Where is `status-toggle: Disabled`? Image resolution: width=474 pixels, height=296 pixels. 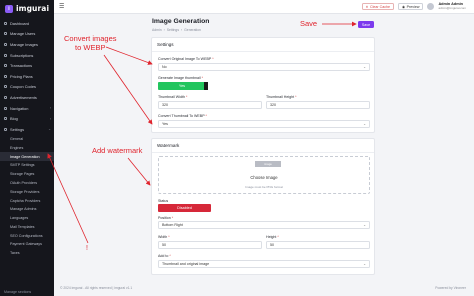 status-toggle: Disabled is located at coordinates (184, 208).